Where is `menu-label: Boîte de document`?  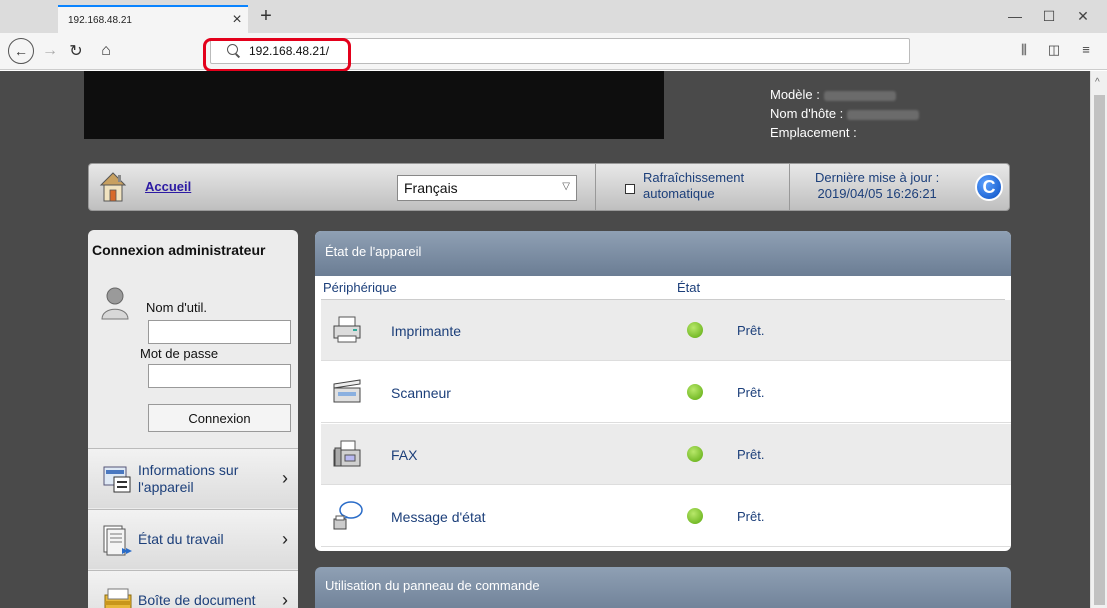
menu-label: Boîte de document is located at coordinates (197, 600).